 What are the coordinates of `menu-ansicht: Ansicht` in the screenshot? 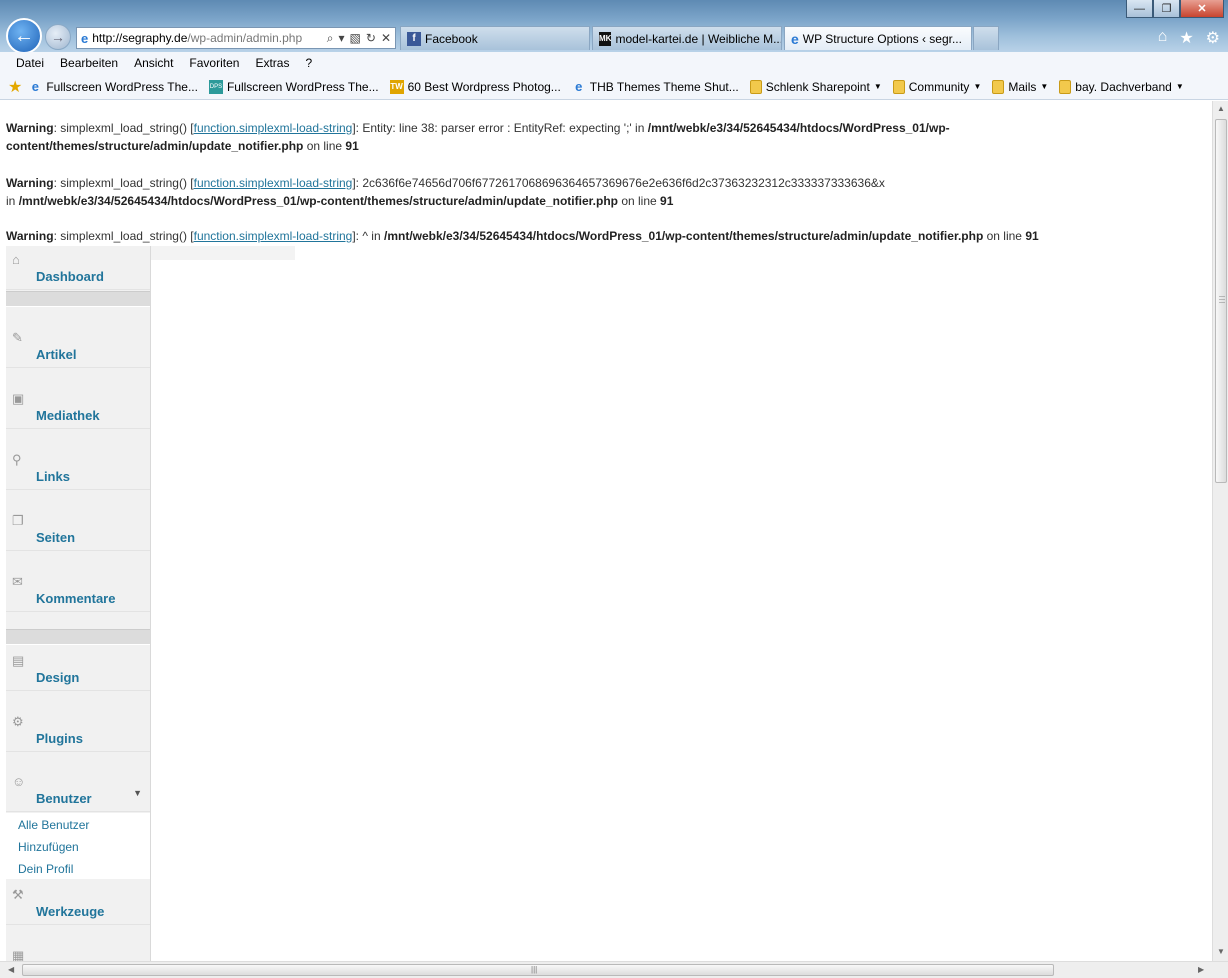 It's located at (153, 63).